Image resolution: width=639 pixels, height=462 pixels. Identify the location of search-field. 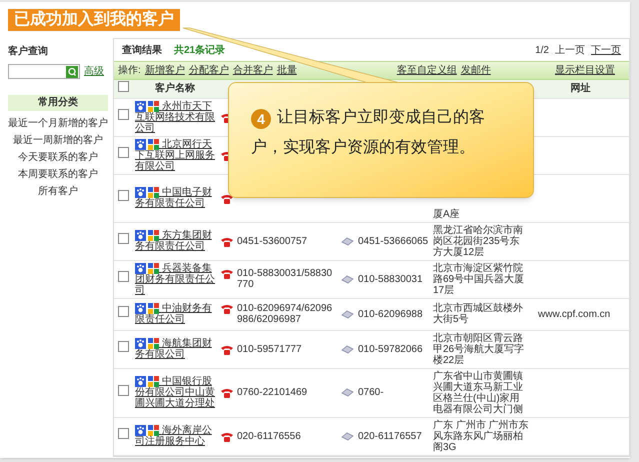
(44, 71).